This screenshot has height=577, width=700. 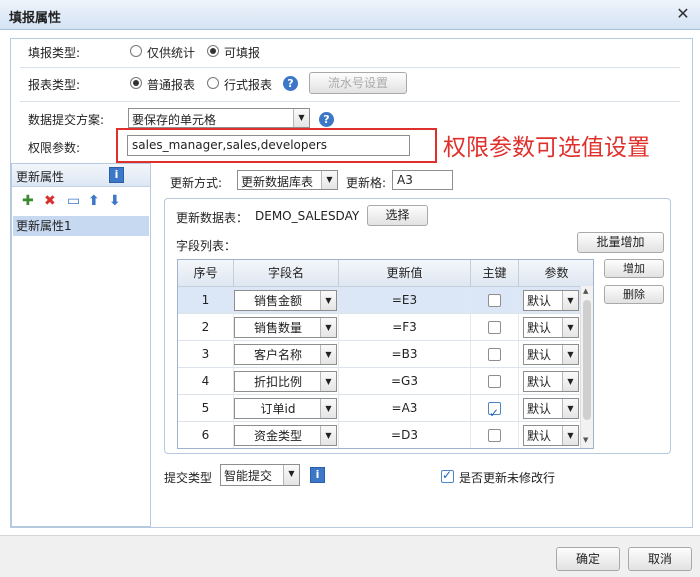 I want to click on field-name-cell: 销售金额 ▼, so click(x=286, y=300).